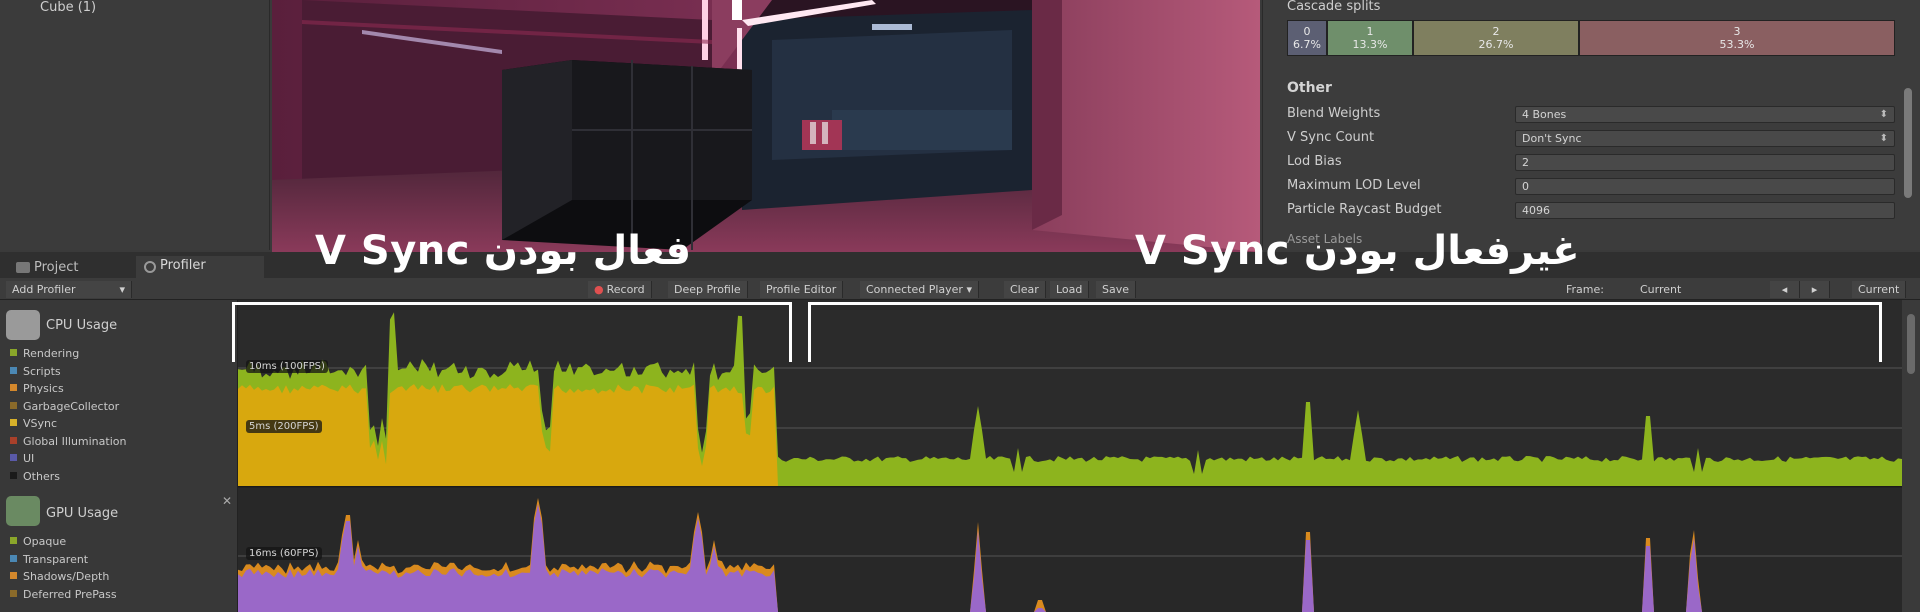  Describe the element at coordinates (150, 267) in the screenshot. I see `profiler-icon` at that location.